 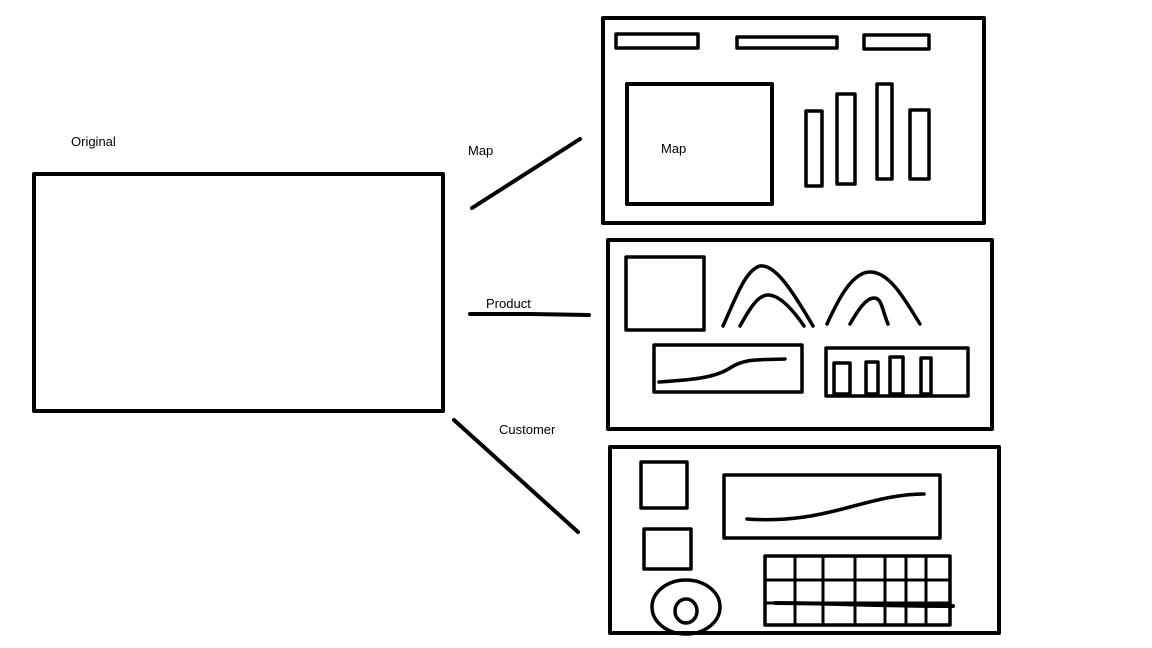 What do you see at coordinates (793, 120) in the screenshot?
I see `map-dashboard` at bounding box center [793, 120].